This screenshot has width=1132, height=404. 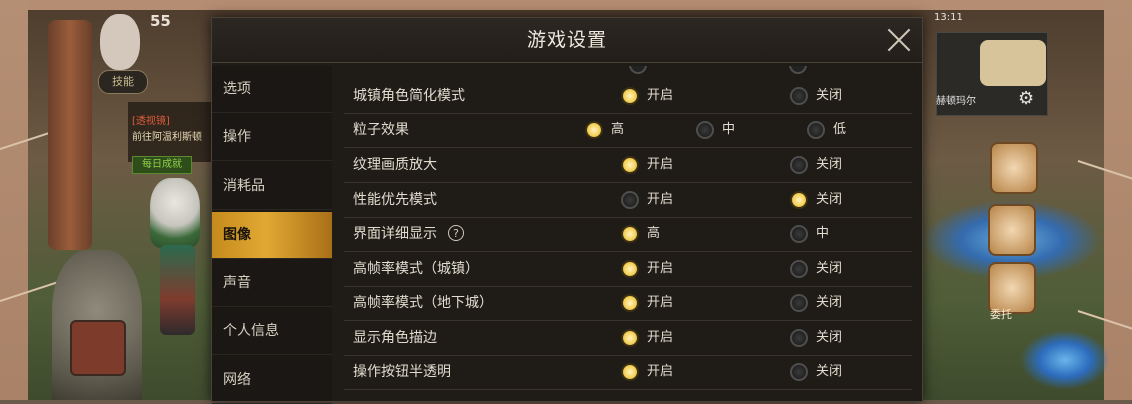 I want to click on setting-row: 纹理画质放大 开启 关闭, so click(x=628, y=165).